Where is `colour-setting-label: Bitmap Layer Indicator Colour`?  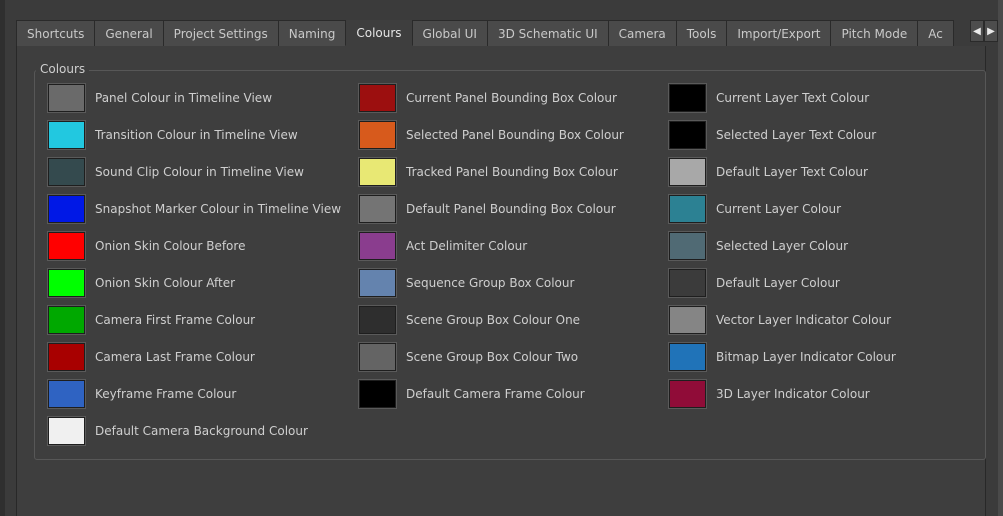
colour-setting-label: Bitmap Layer Indicator Colour is located at coordinates (806, 357).